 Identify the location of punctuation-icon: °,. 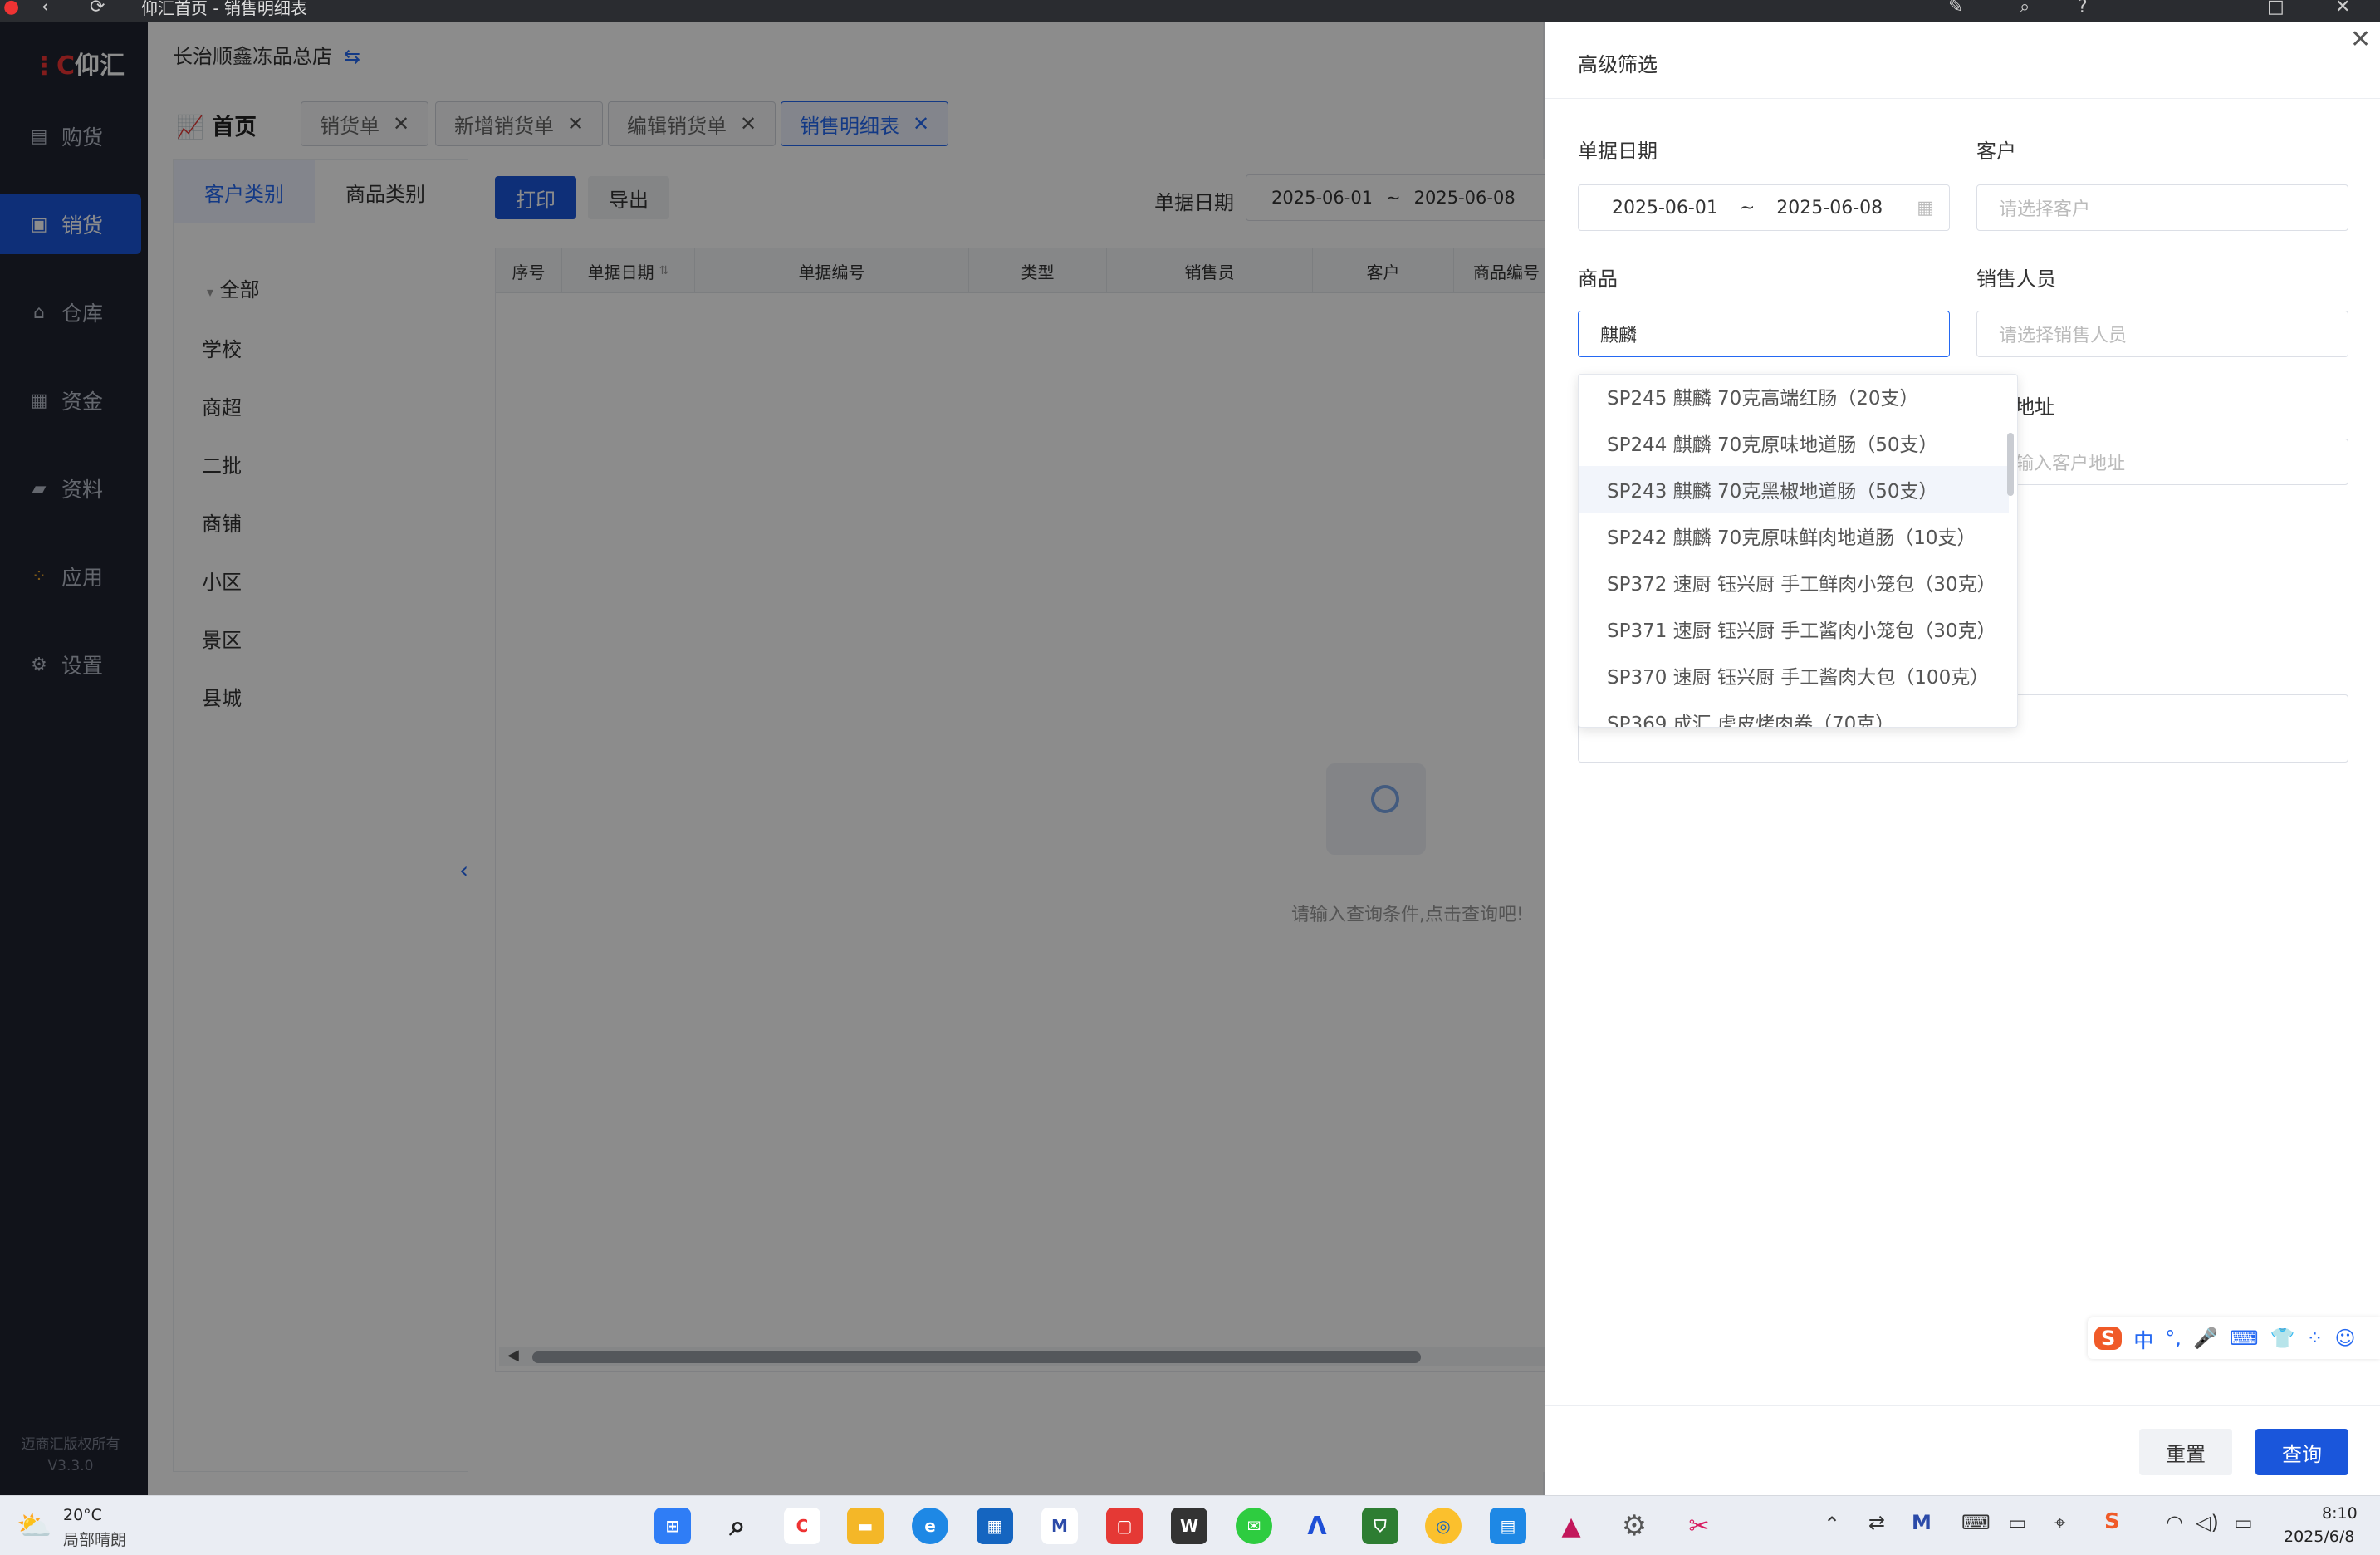
(2173, 1338).